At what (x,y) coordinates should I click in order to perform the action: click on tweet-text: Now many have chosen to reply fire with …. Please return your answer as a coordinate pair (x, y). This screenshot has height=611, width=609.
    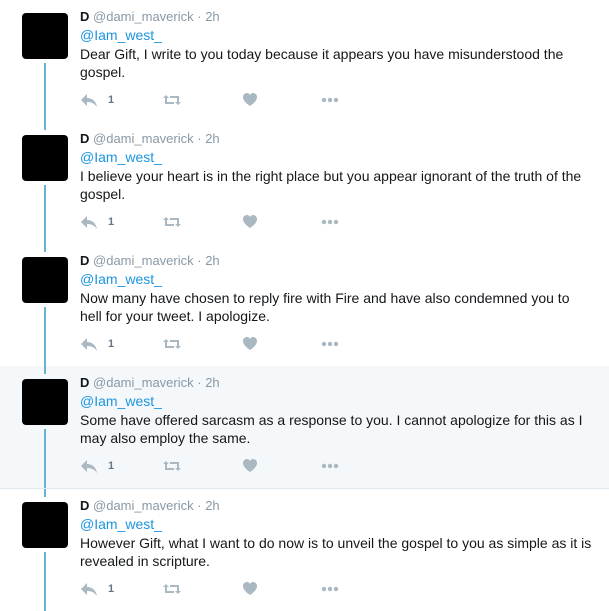
    Looking at the image, I should click on (325, 307).